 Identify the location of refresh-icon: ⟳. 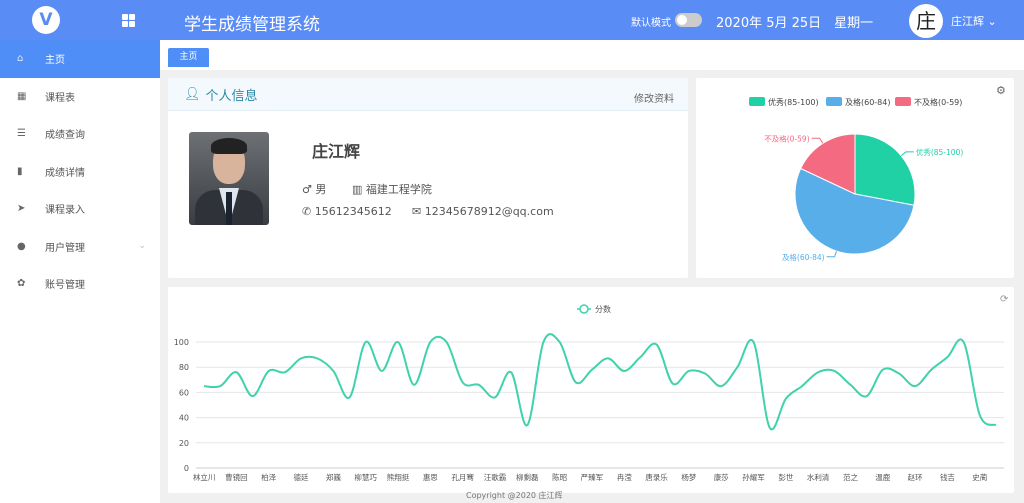
(1004, 299).